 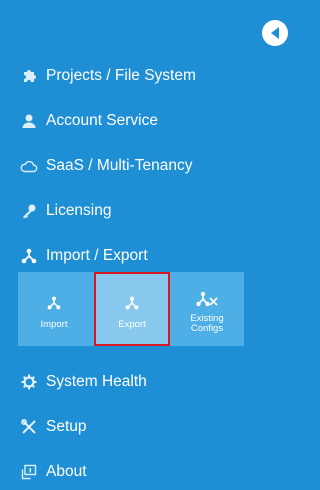 I want to click on sidebar-item-projects: Projects / File System, so click(x=154, y=76).